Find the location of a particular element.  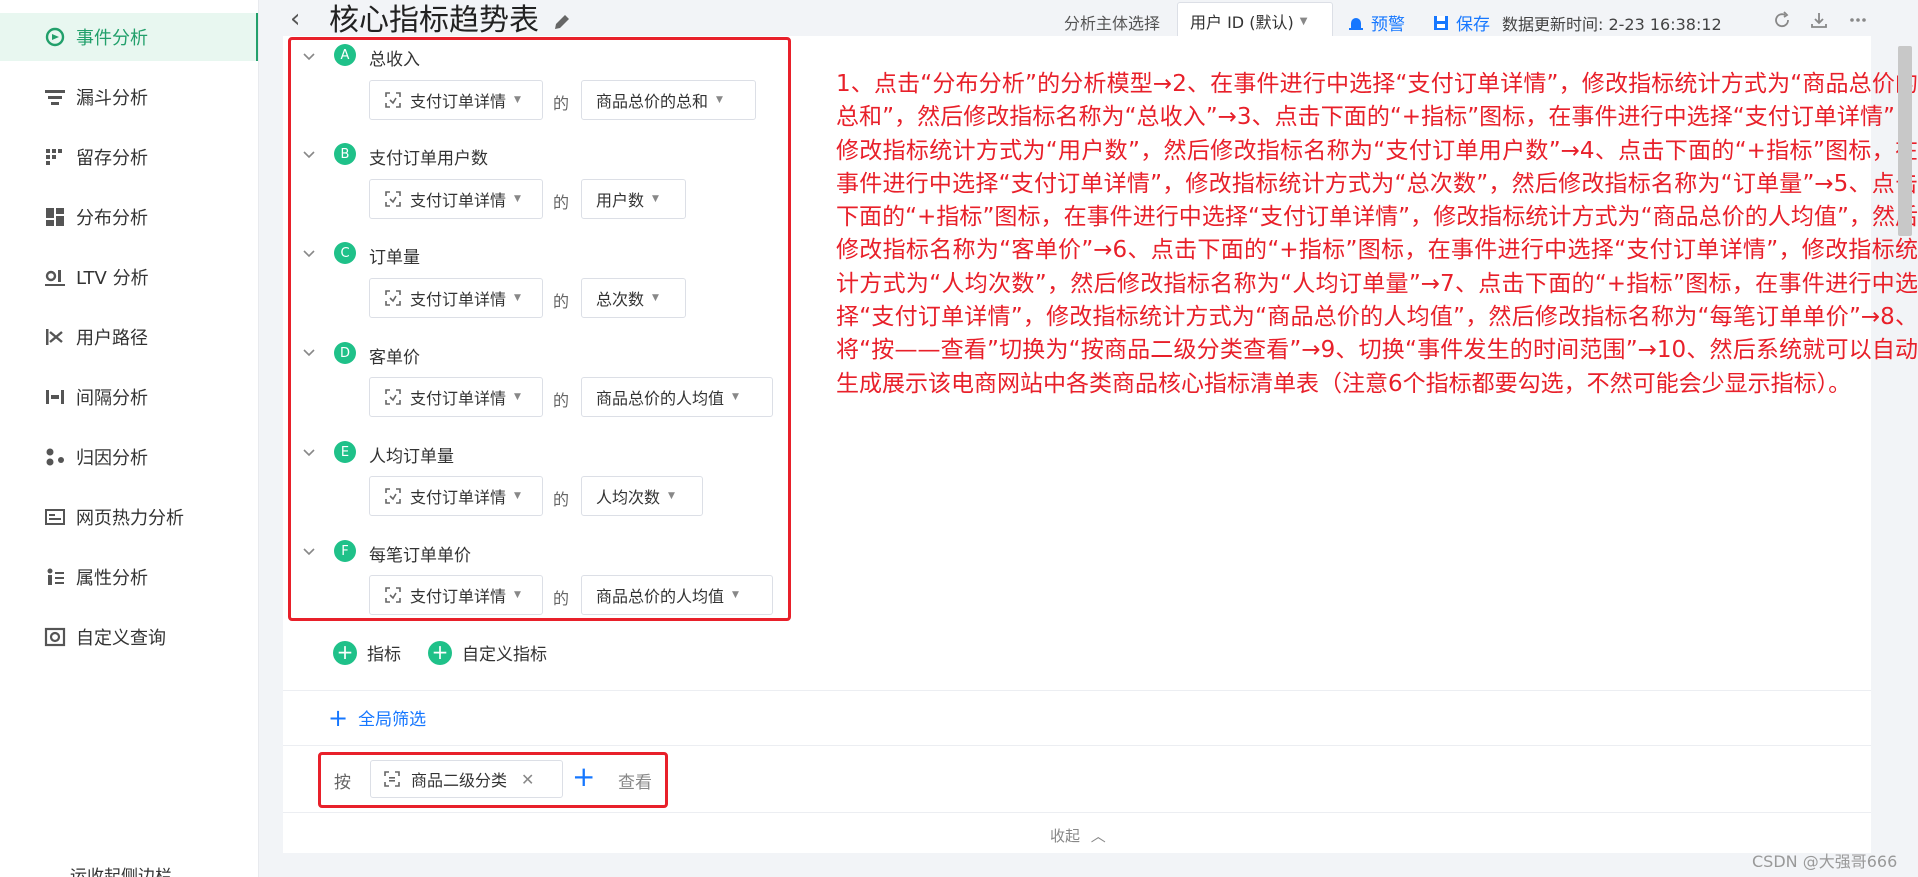

attribution-icon is located at coordinates (55, 457).